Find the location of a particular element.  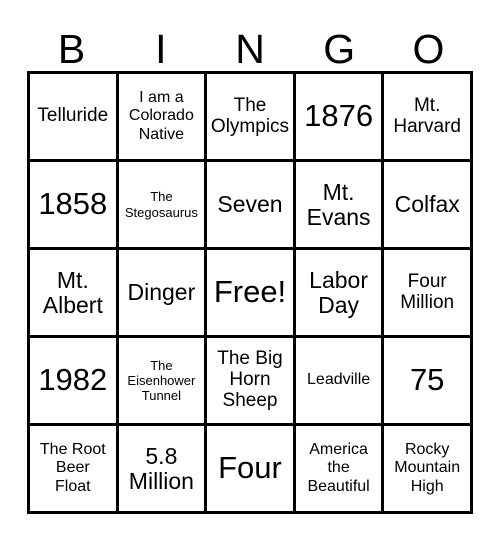

bingo-cell: Leadville is located at coordinates (340, 382).